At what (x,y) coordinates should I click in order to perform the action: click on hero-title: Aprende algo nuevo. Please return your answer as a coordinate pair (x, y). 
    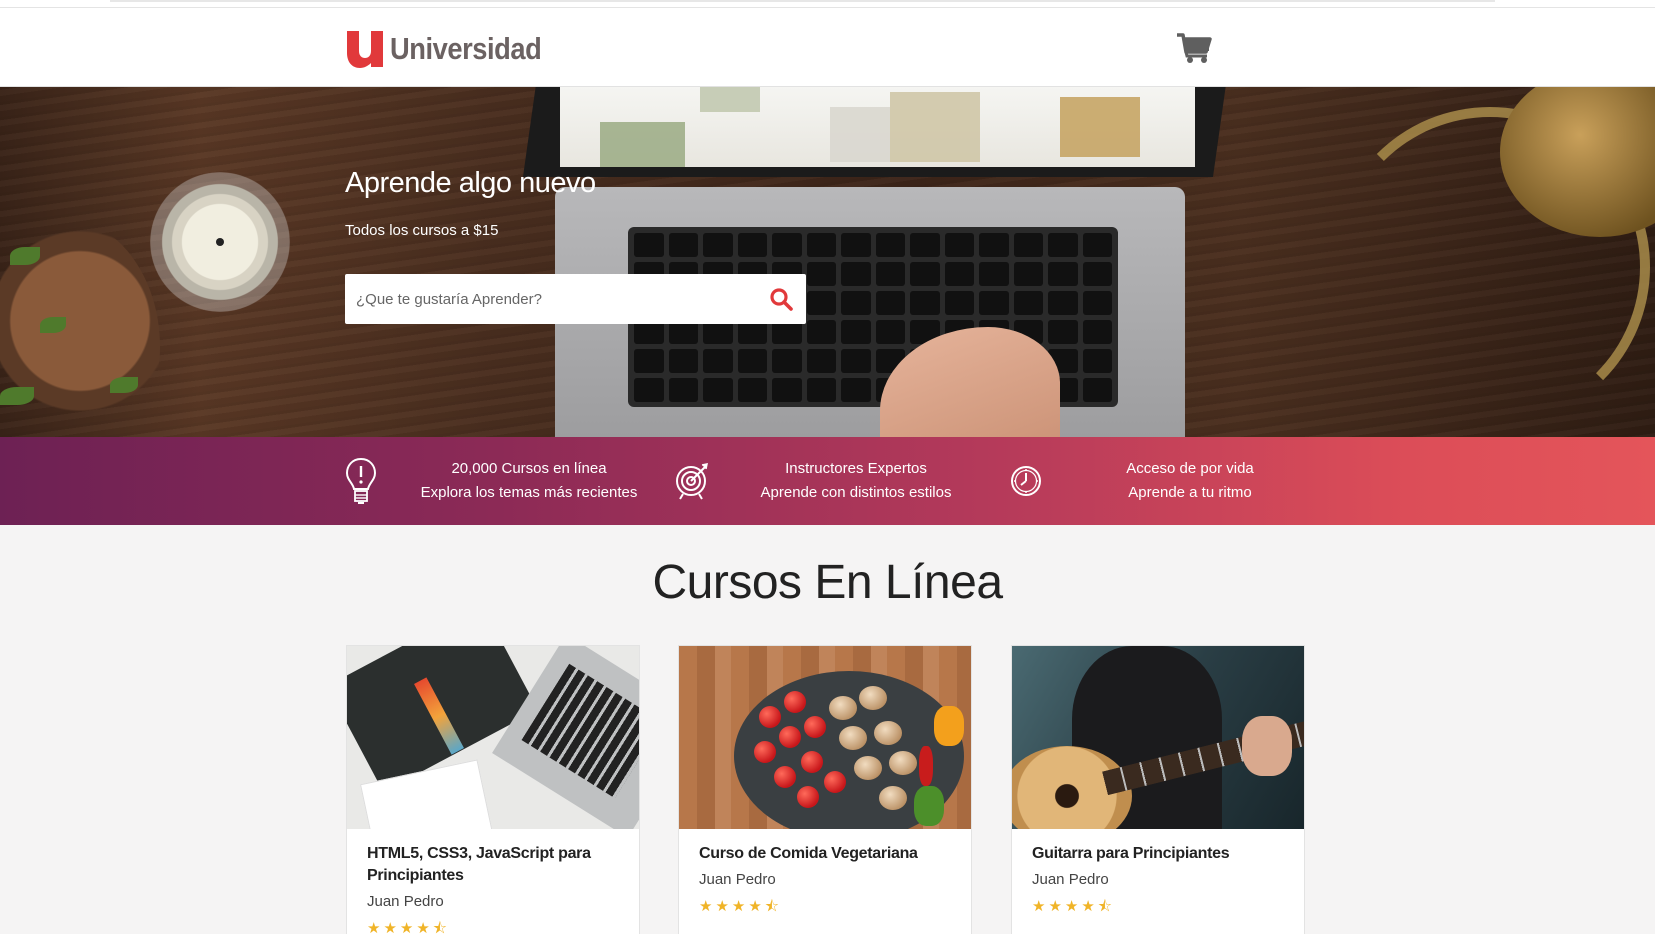
    Looking at the image, I should click on (470, 183).